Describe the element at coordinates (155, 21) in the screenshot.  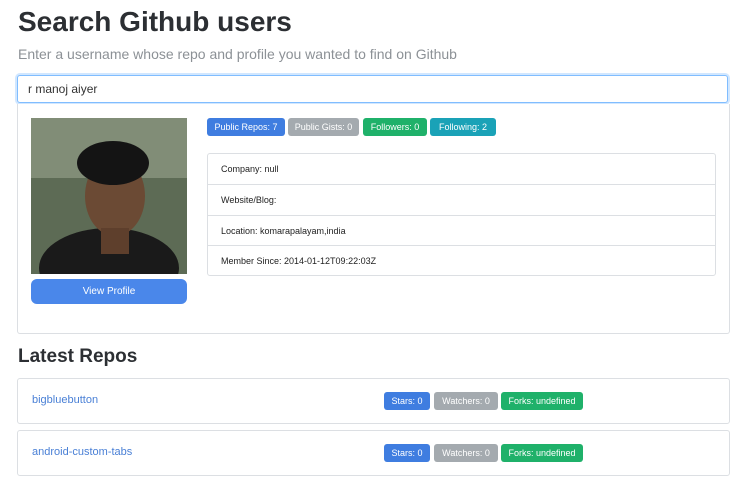
I see `page-title: Search Github users` at that location.